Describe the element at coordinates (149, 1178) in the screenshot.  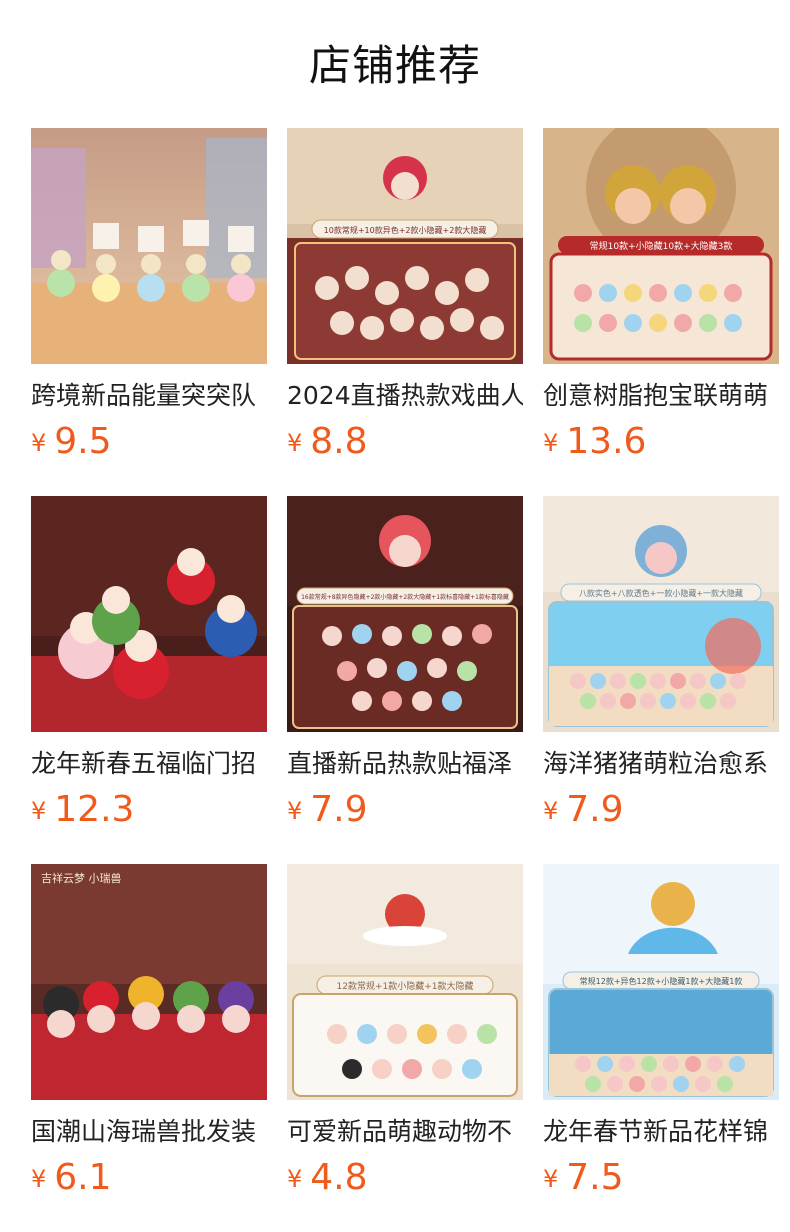
I see `product-price: ¥ 6.1` at that location.